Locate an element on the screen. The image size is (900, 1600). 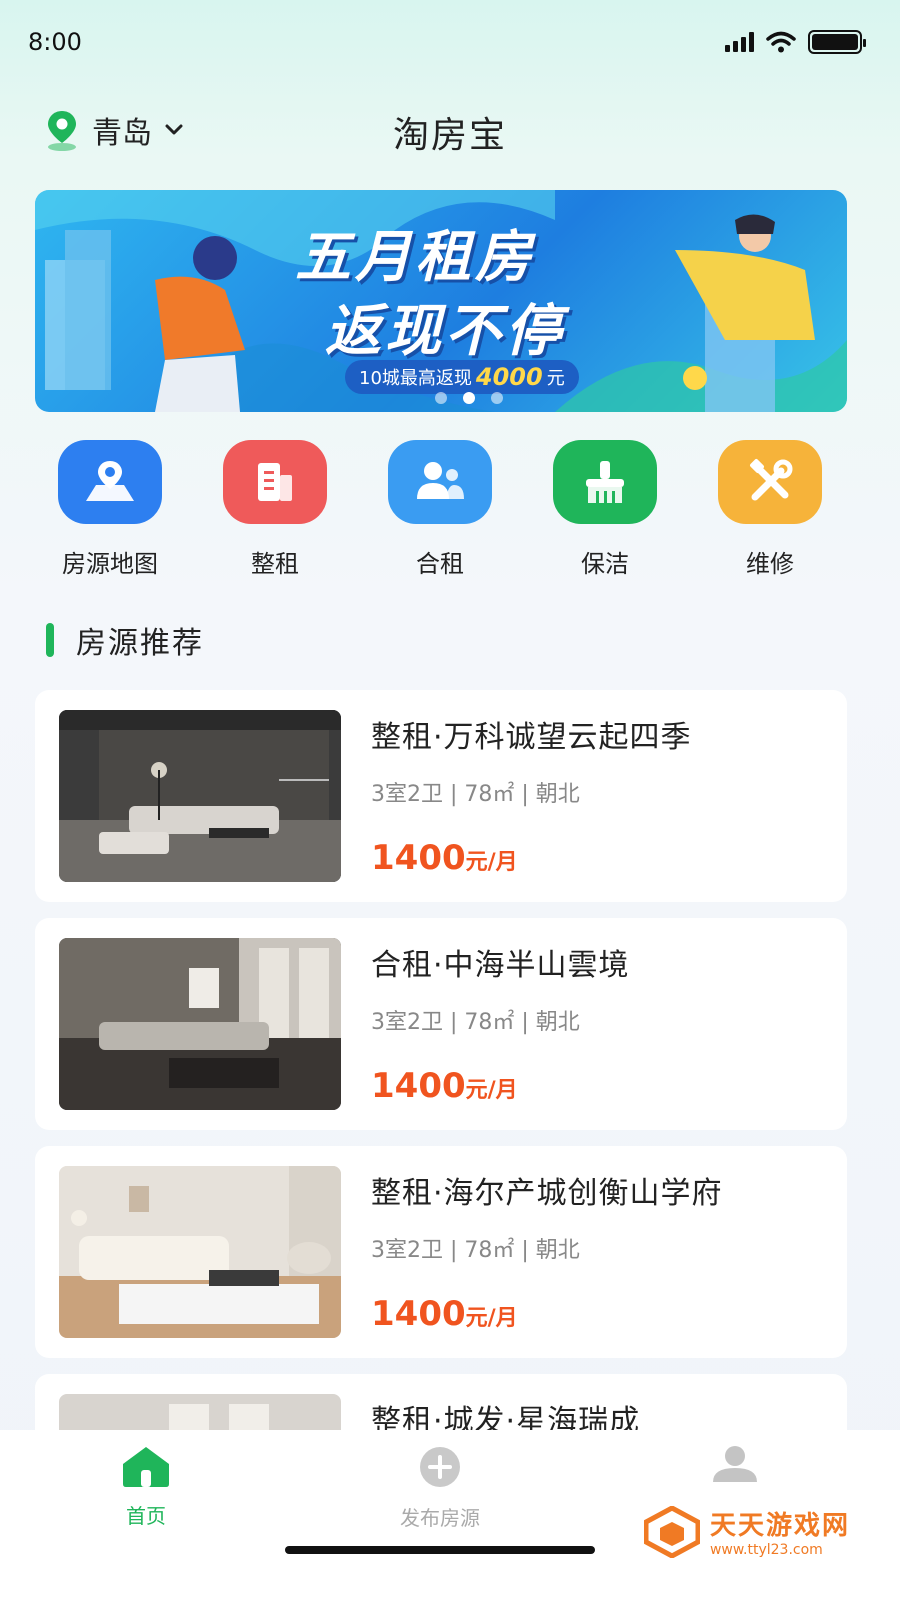
map-pin-icon is located at coordinates (110, 481).